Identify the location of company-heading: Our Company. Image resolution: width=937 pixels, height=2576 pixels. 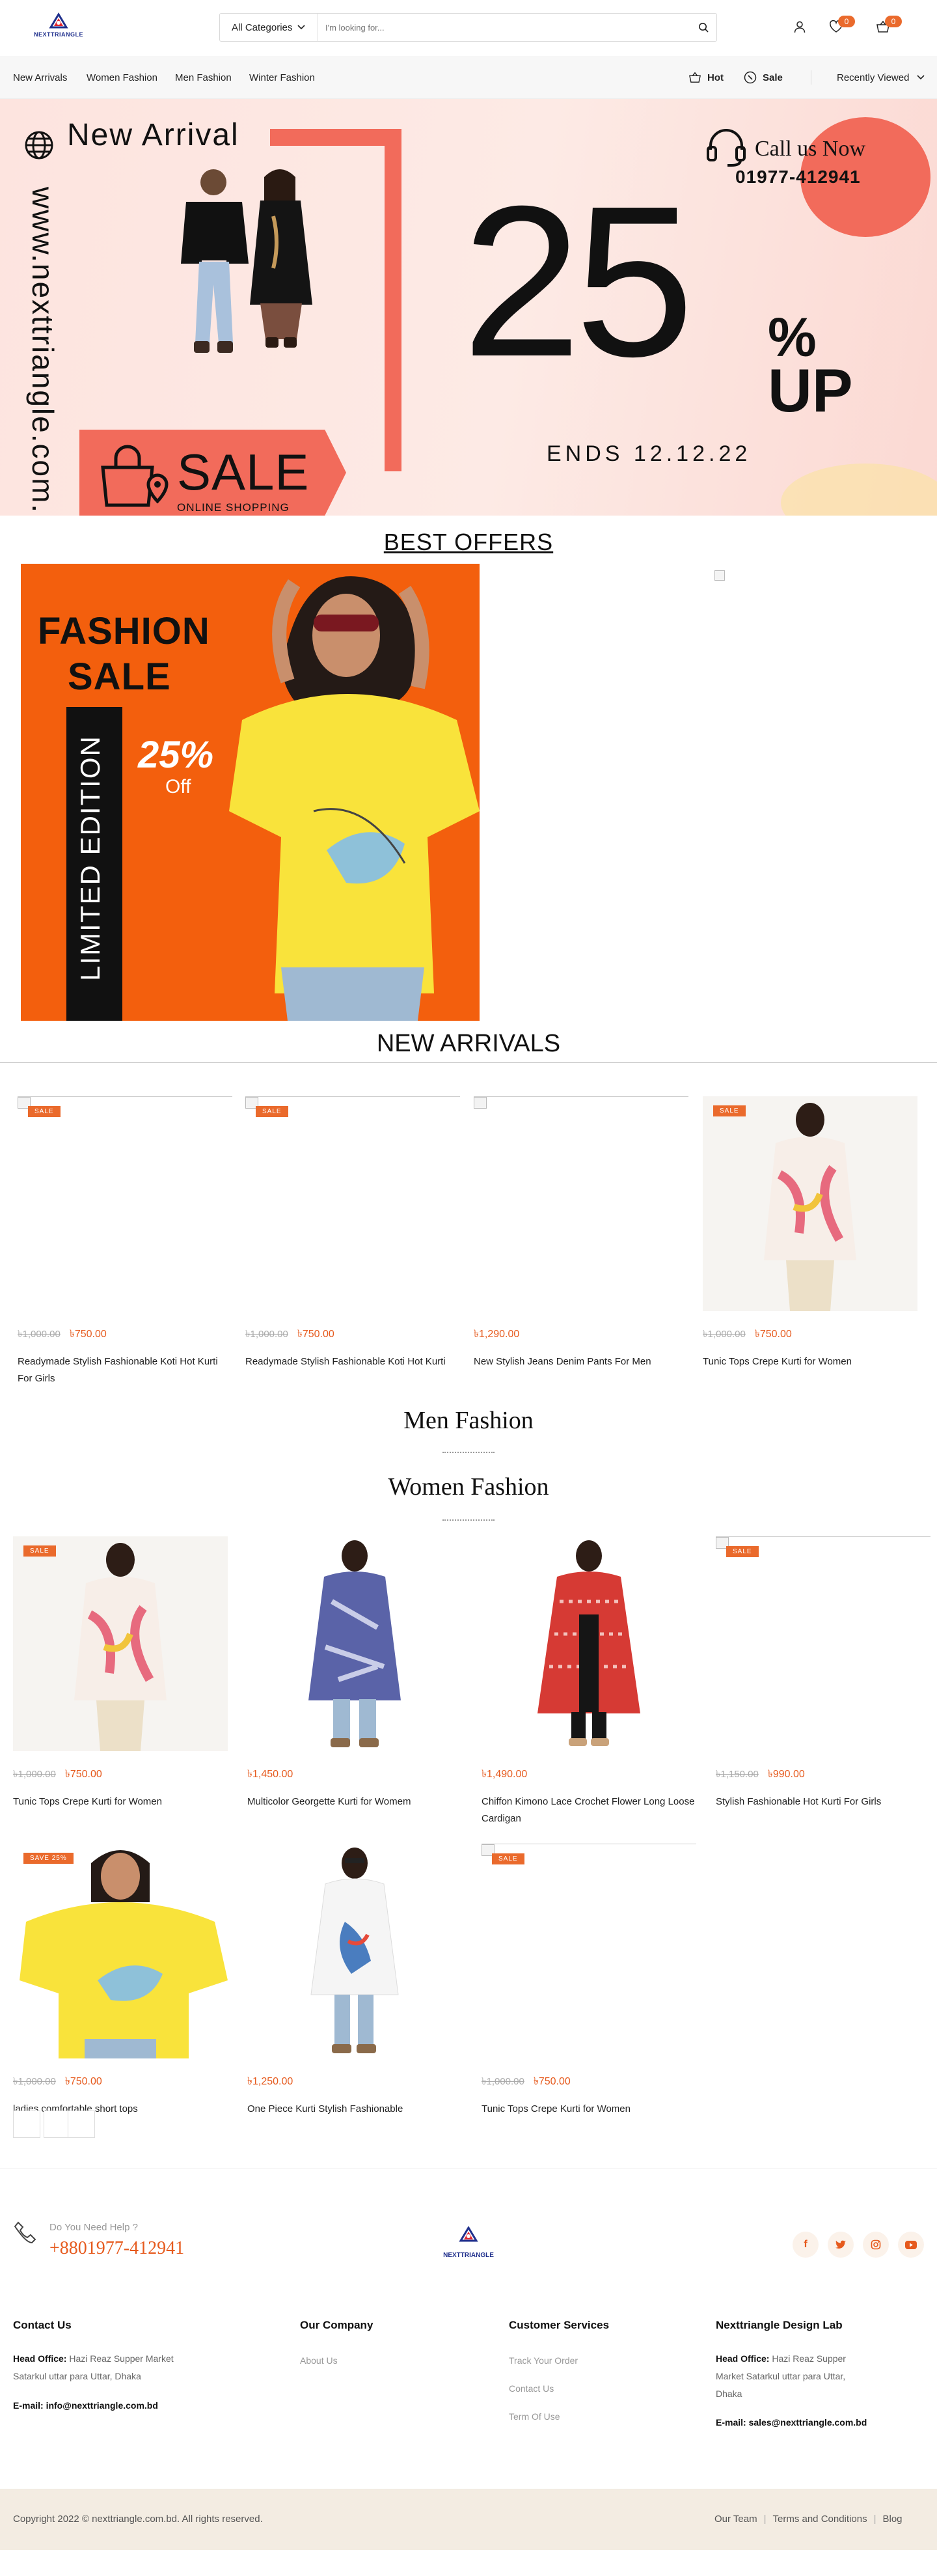
(336, 2325).